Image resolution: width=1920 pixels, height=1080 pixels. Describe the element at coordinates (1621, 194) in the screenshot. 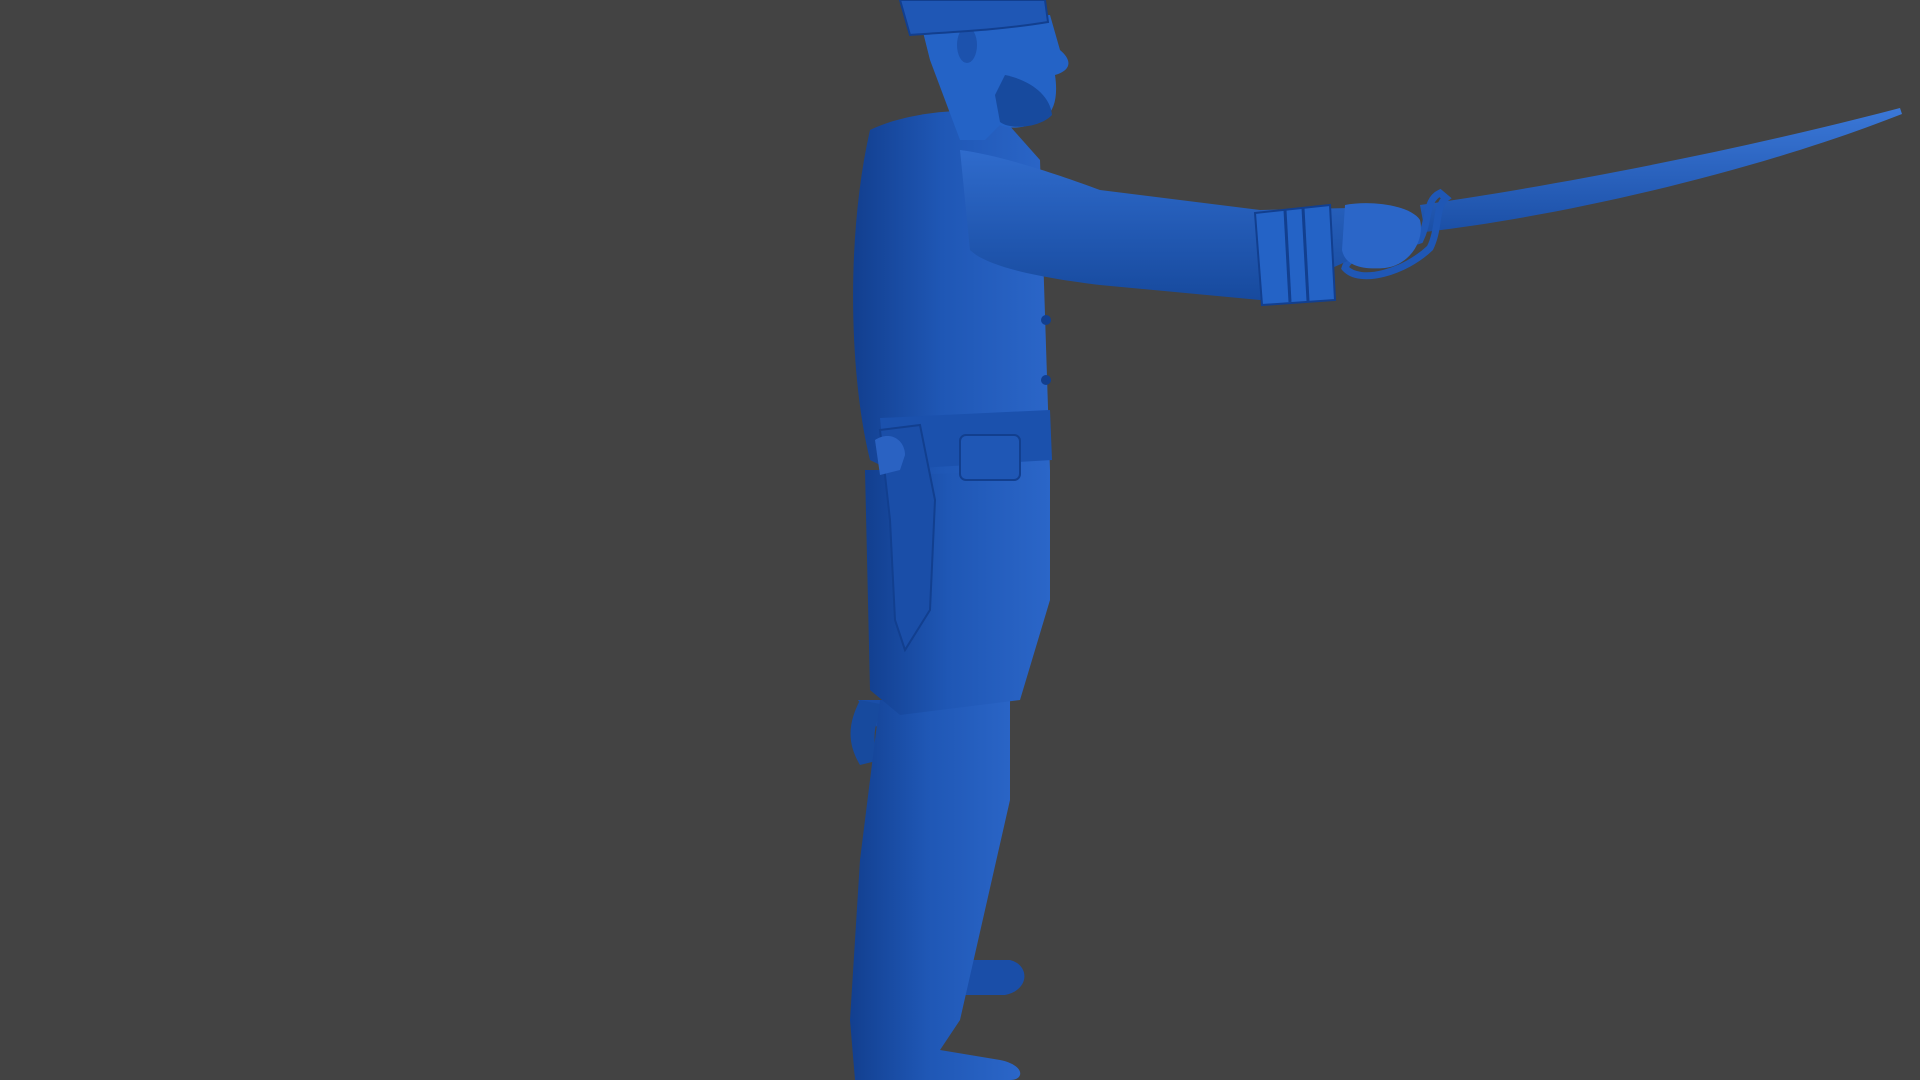

I see `sabre-icon` at that location.